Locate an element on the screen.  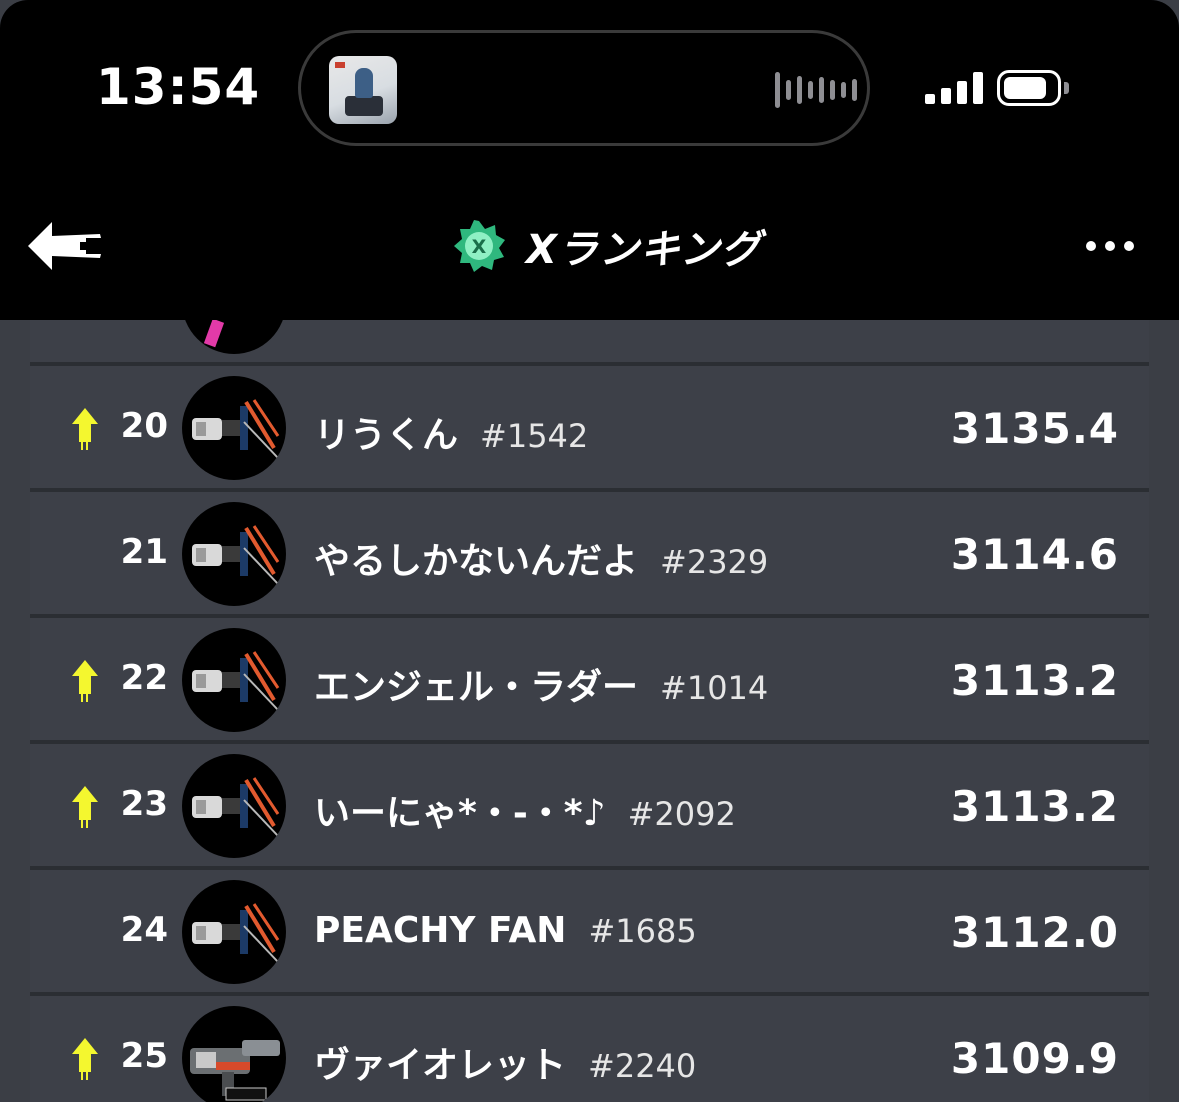
rank-number: 21 is located at coordinates (144, 552).